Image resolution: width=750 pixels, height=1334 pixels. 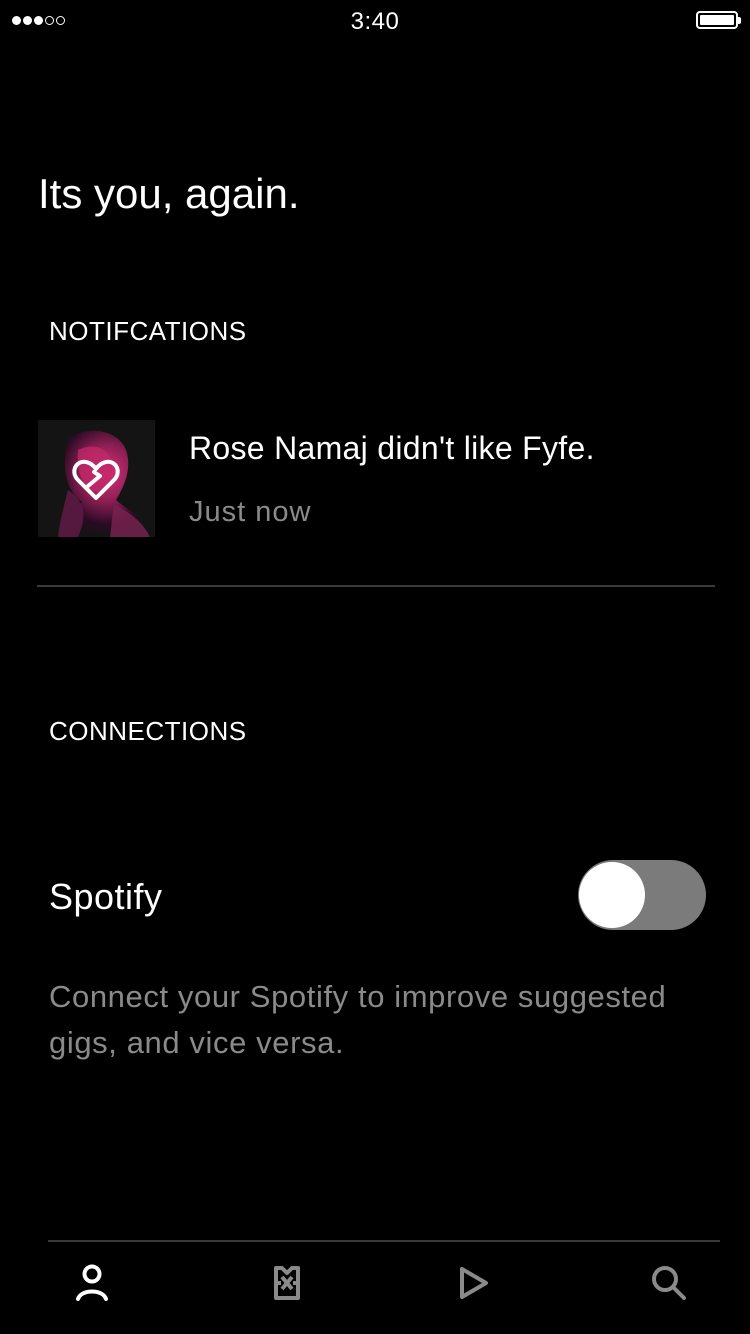 I want to click on person-icon, so click(x=92, y=1282).